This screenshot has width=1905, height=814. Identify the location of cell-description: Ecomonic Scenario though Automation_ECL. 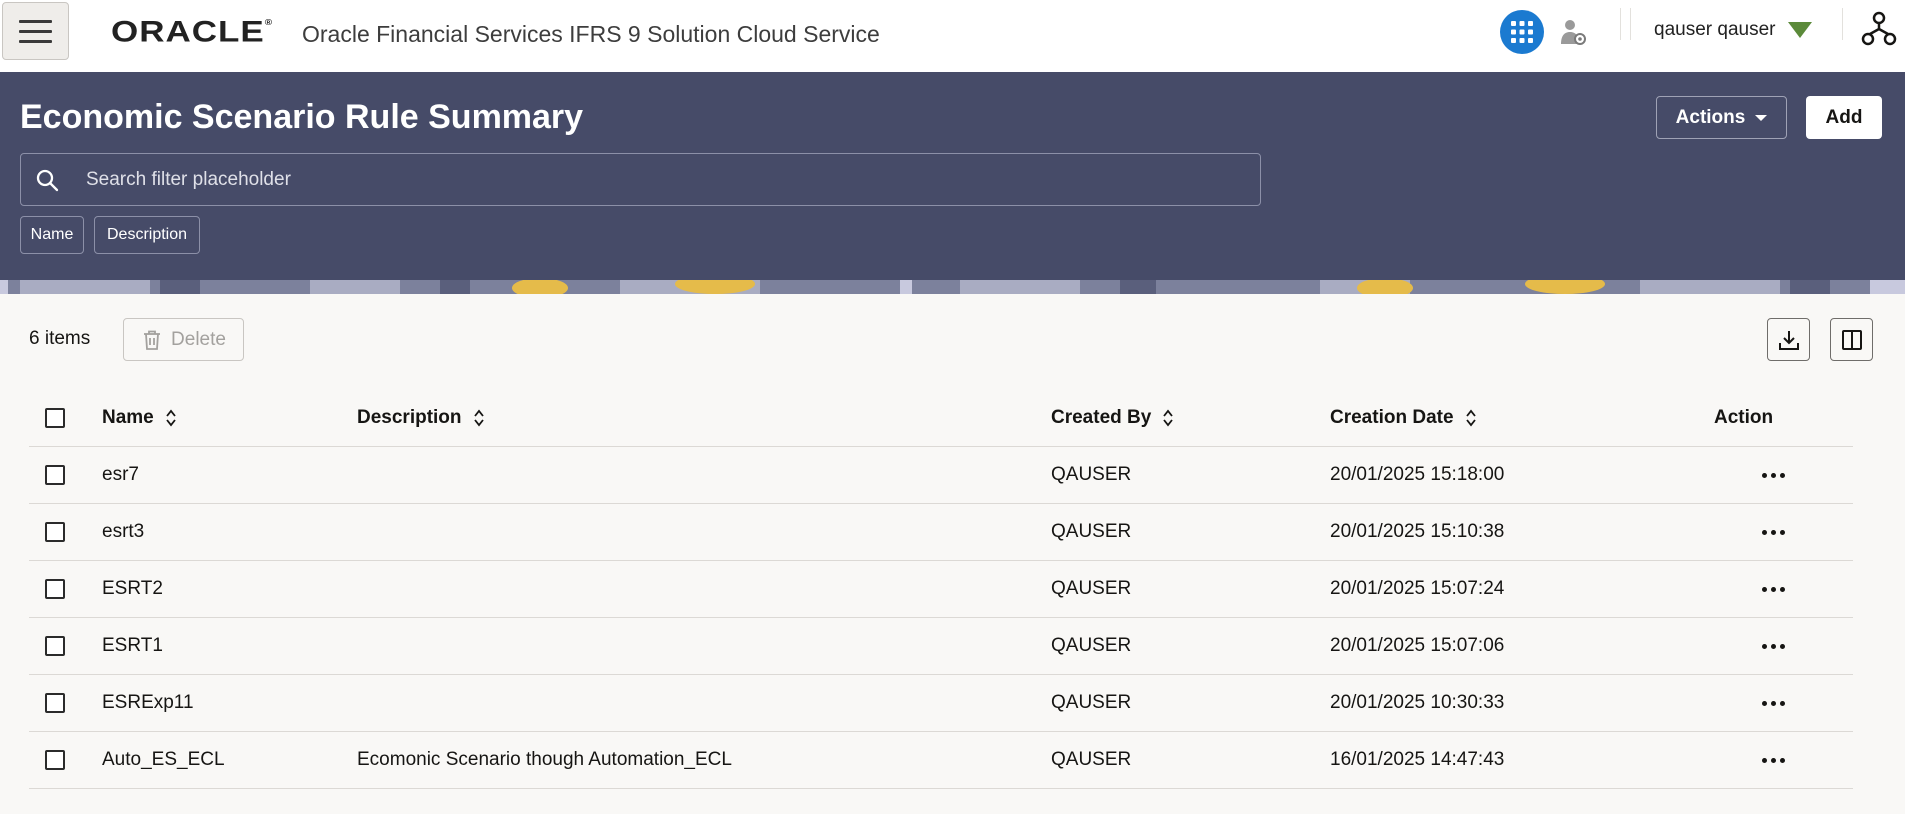
(544, 759).